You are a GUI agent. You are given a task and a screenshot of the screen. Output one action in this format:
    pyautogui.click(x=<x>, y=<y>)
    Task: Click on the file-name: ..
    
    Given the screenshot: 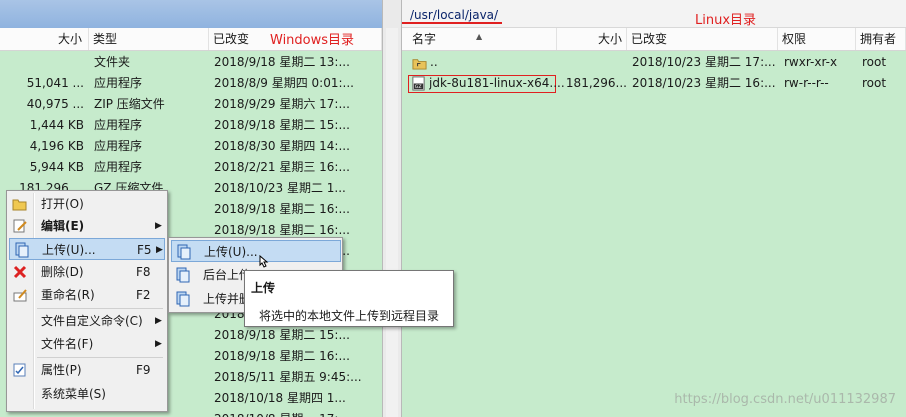 What is the action you would take?
    pyautogui.click(x=434, y=62)
    